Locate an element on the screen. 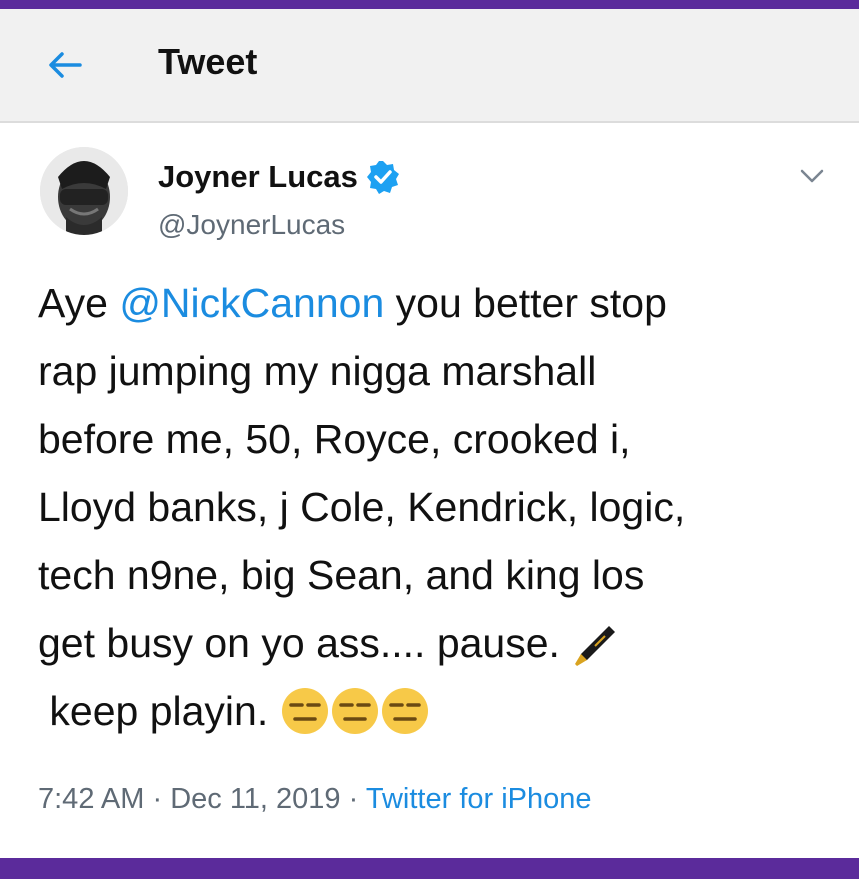  back-button is located at coordinates (64, 65).